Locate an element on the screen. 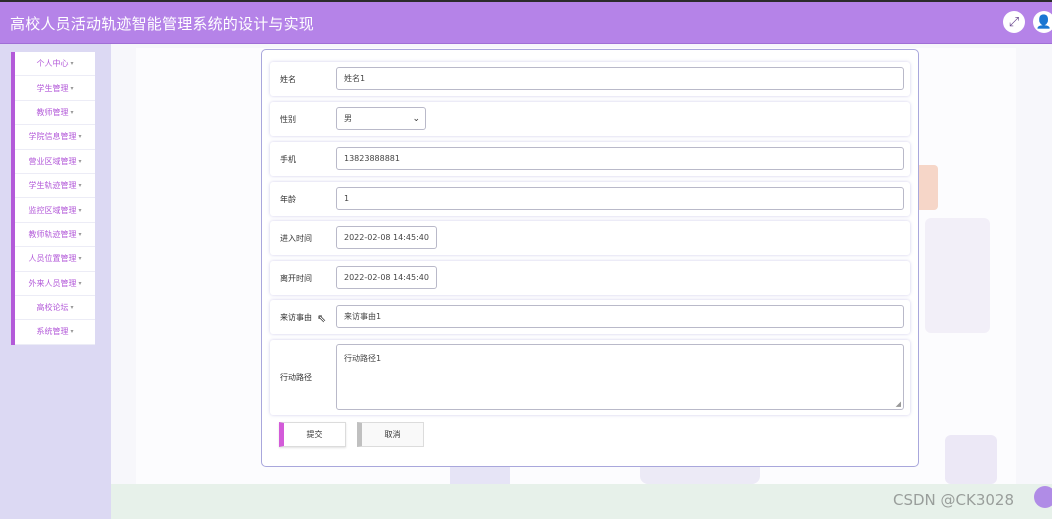  user-icon: 👤 is located at coordinates (1042, 22).